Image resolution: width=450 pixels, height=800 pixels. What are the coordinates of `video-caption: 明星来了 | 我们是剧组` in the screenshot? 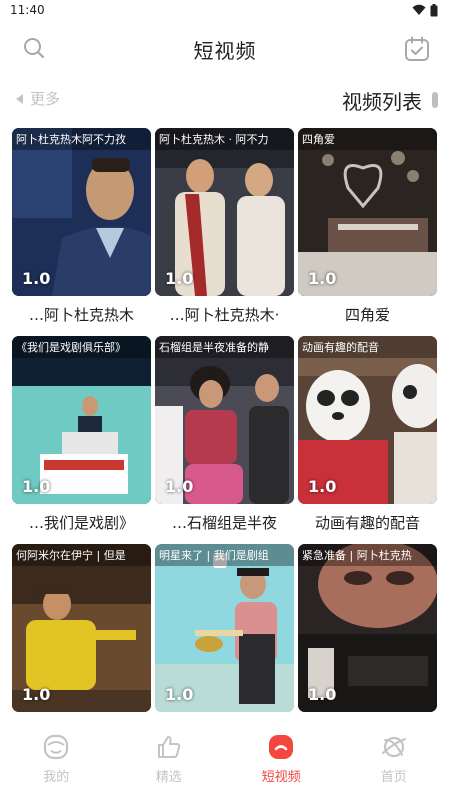 It's located at (224, 555).